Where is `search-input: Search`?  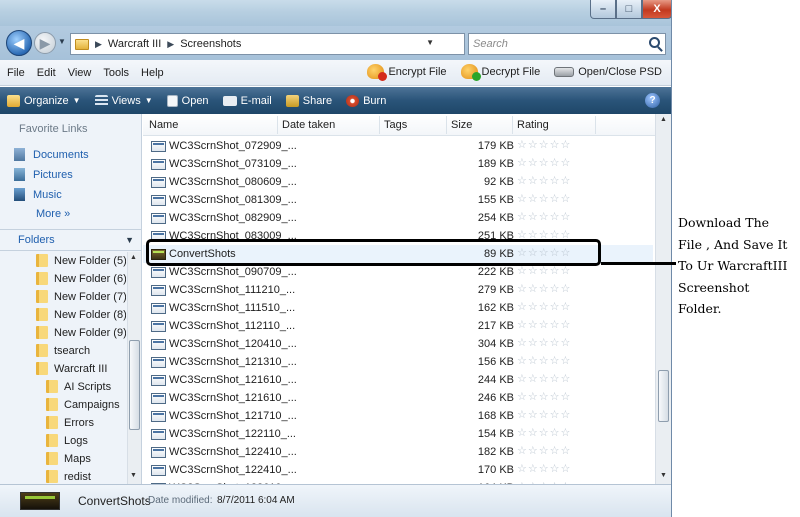
search-input: Search is located at coordinates (567, 44).